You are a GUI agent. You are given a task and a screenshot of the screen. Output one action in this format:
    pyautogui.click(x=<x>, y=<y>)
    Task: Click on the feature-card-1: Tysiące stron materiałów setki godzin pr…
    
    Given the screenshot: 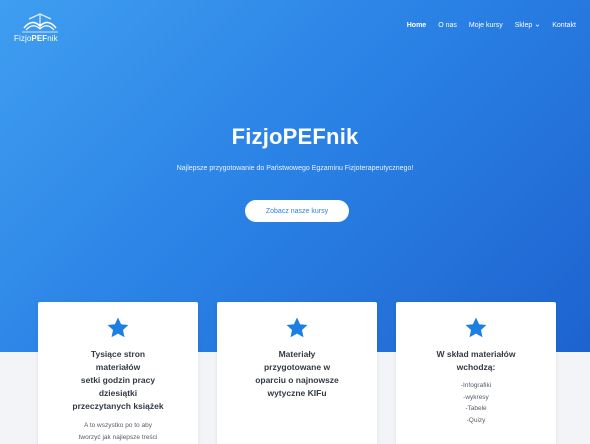 What is the action you would take?
    pyautogui.click(x=118, y=373)
    